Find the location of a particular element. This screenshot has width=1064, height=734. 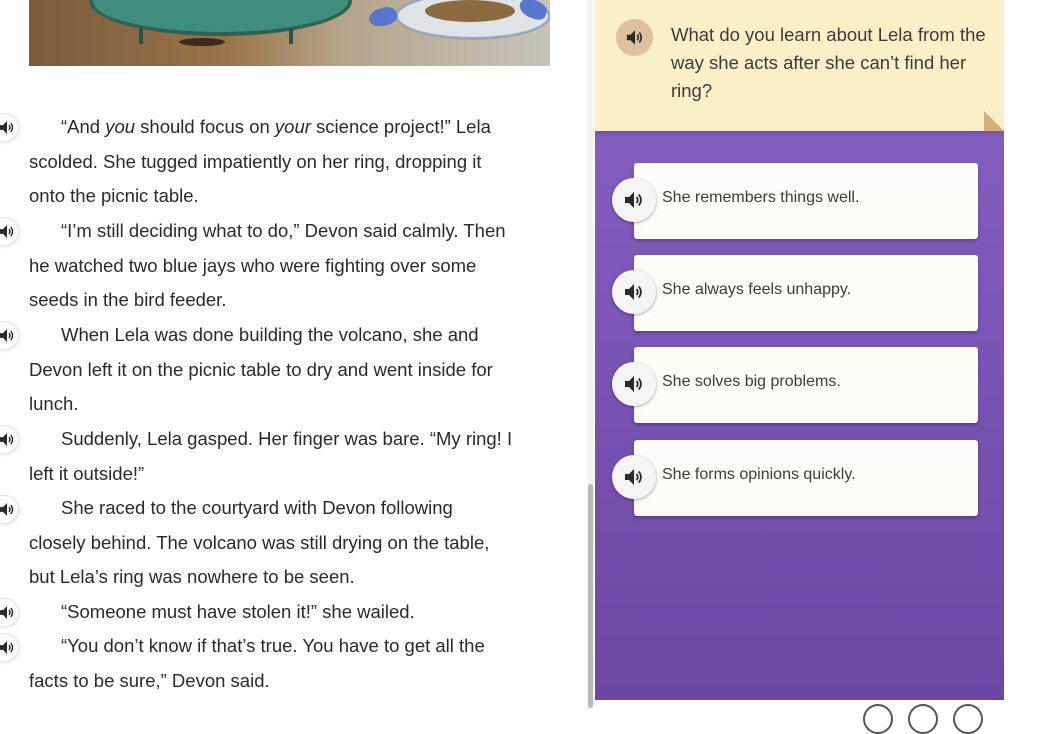

picnic-table is located at coordinates (220, 18).